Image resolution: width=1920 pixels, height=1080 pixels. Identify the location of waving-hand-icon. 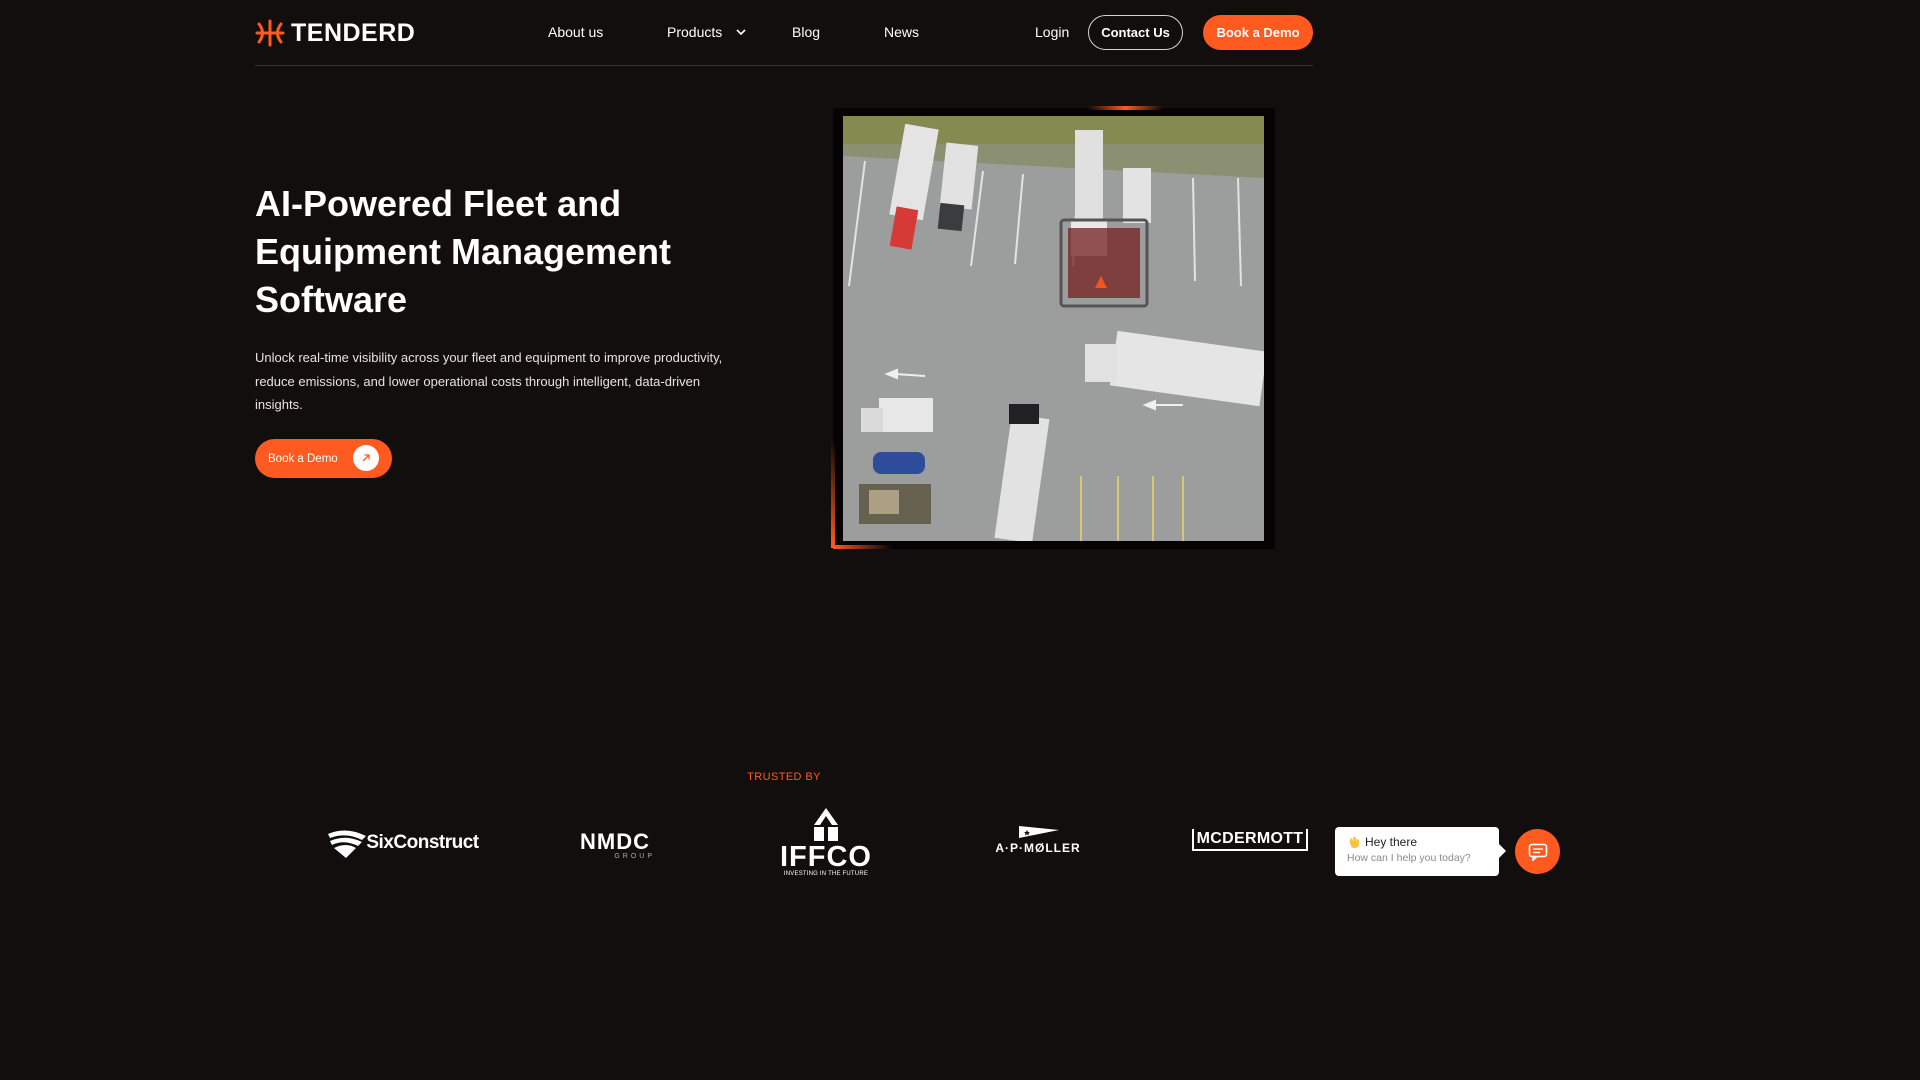
(1354, 842).